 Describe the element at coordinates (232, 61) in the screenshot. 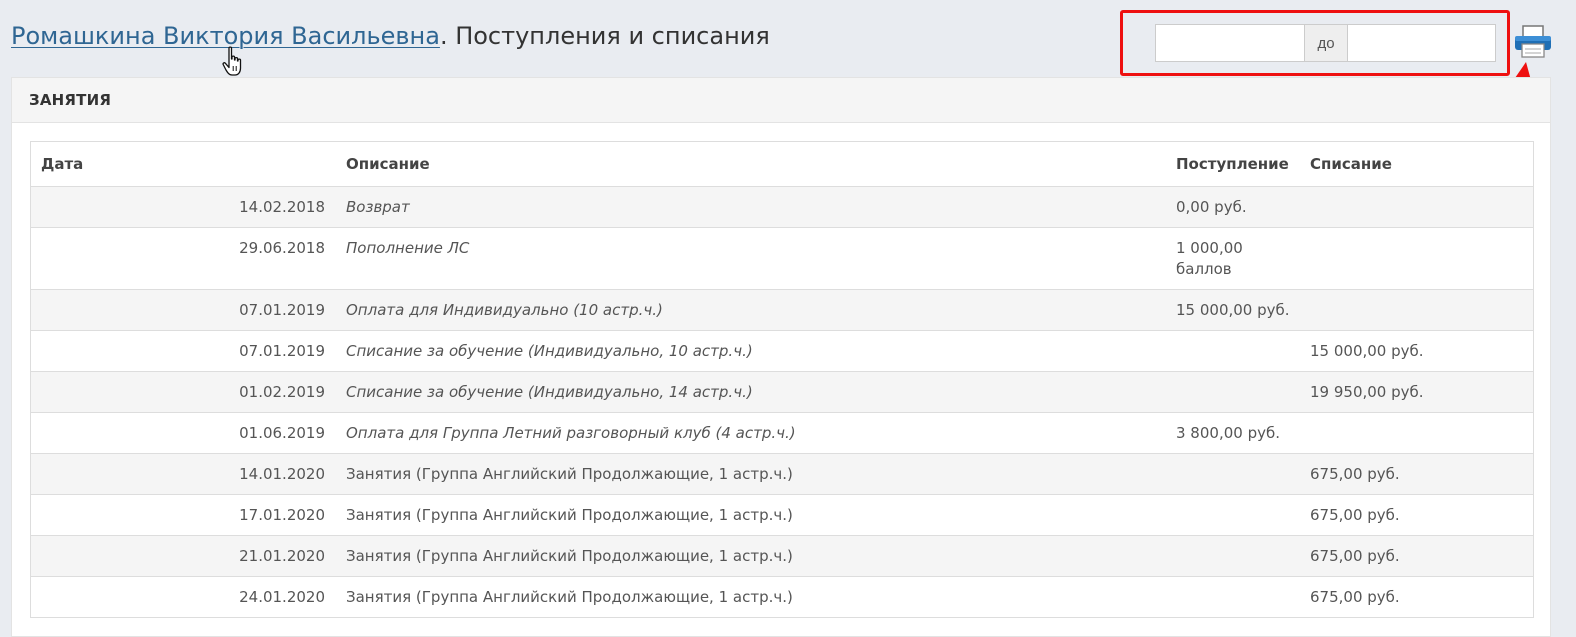

I see `hand-pointer-icon` at that location.